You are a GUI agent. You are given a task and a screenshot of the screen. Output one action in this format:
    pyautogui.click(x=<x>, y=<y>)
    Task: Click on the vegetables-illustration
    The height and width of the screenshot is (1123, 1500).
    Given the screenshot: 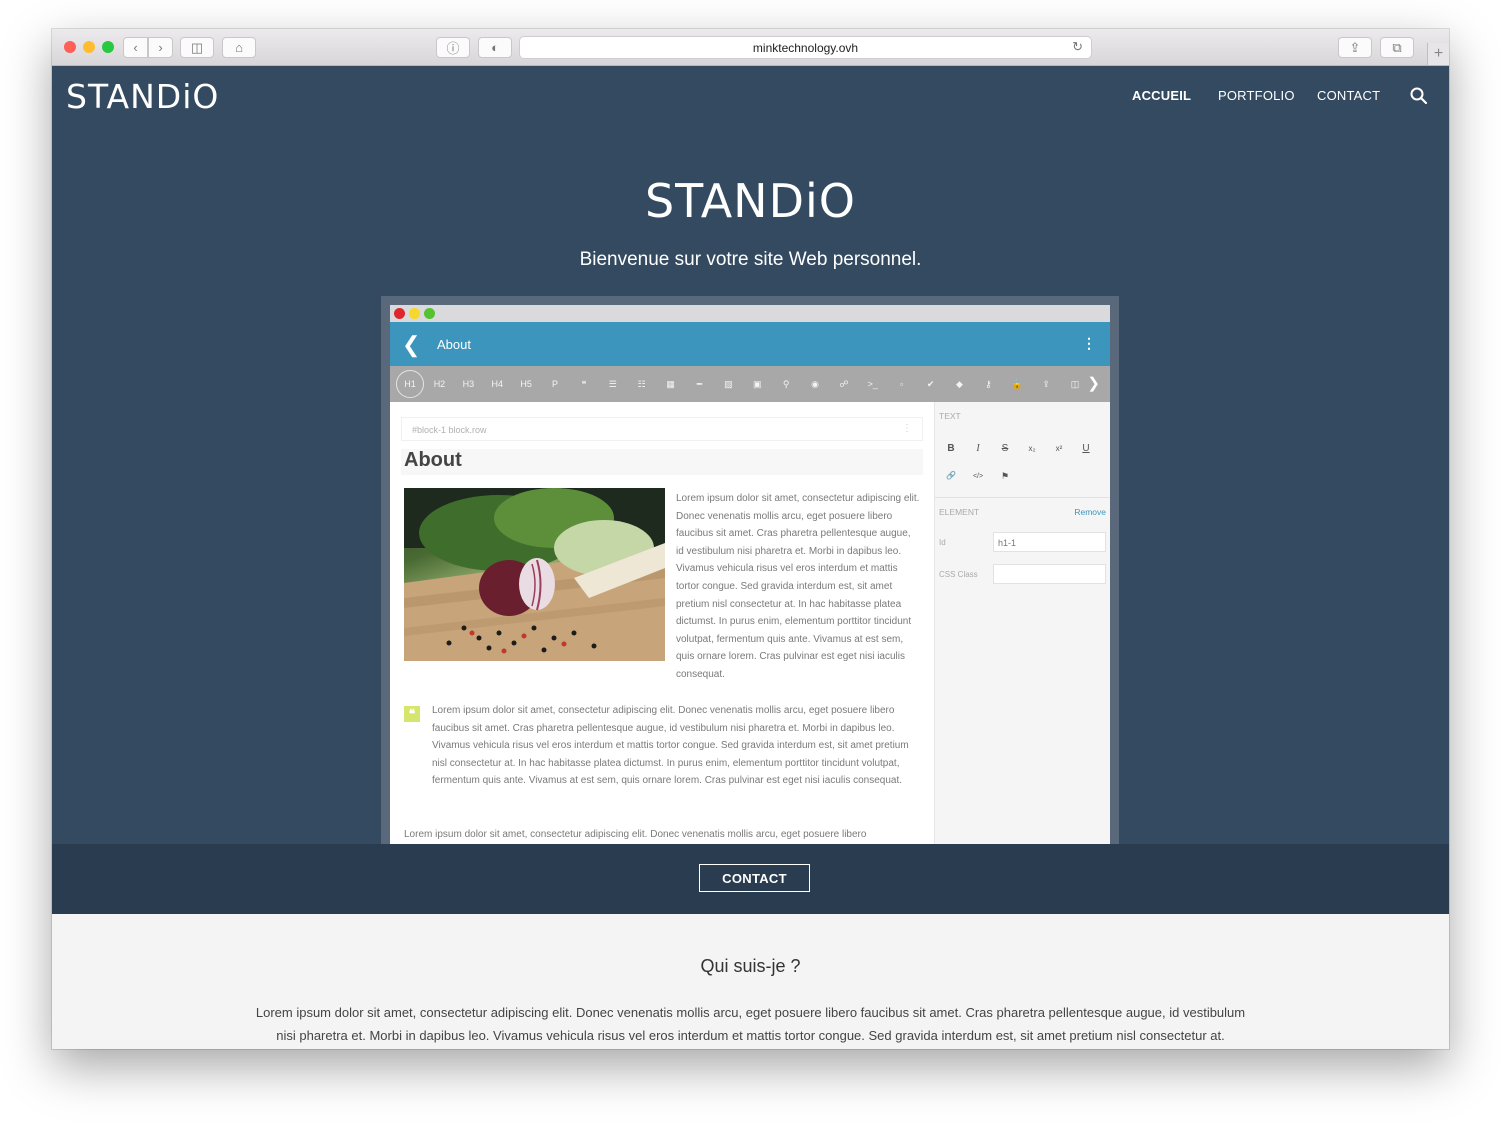 What is the action you would take?
    pyautogui.click(x=534, y=574)
    